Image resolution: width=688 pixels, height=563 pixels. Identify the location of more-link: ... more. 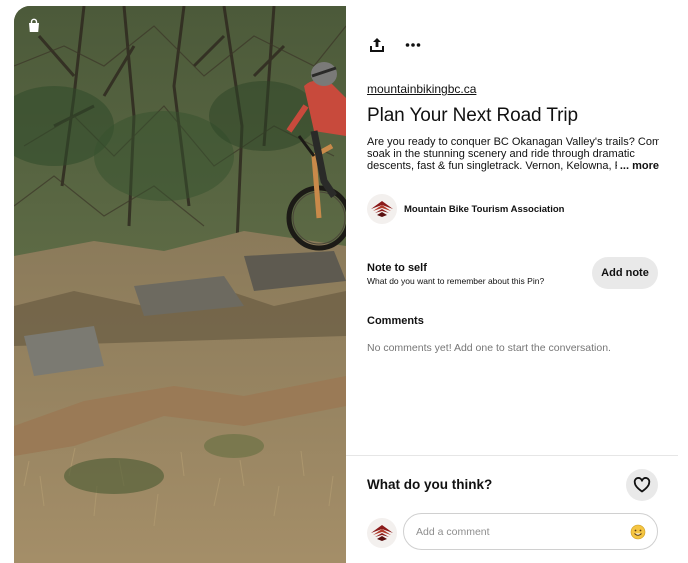
(639, 166).